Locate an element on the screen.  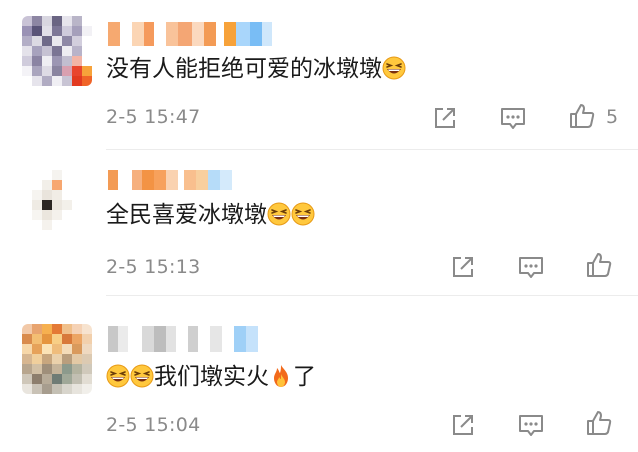
timestamp: 2-5 15:04 is located at coordinates (153, 425).